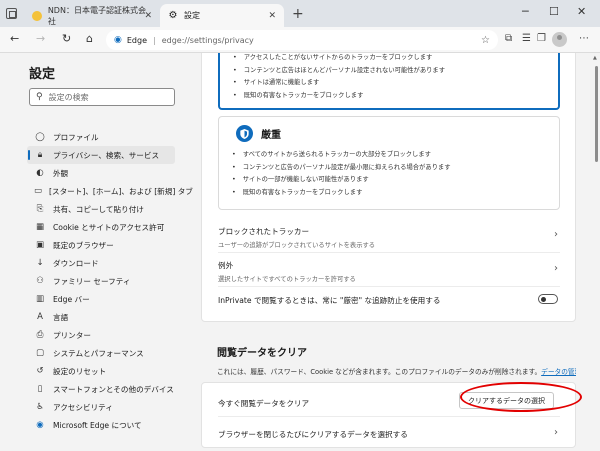 Image resolution: width=600 pixels, height=451 pixels. I want to click on scrollbar-thumb, so click(596, 114).